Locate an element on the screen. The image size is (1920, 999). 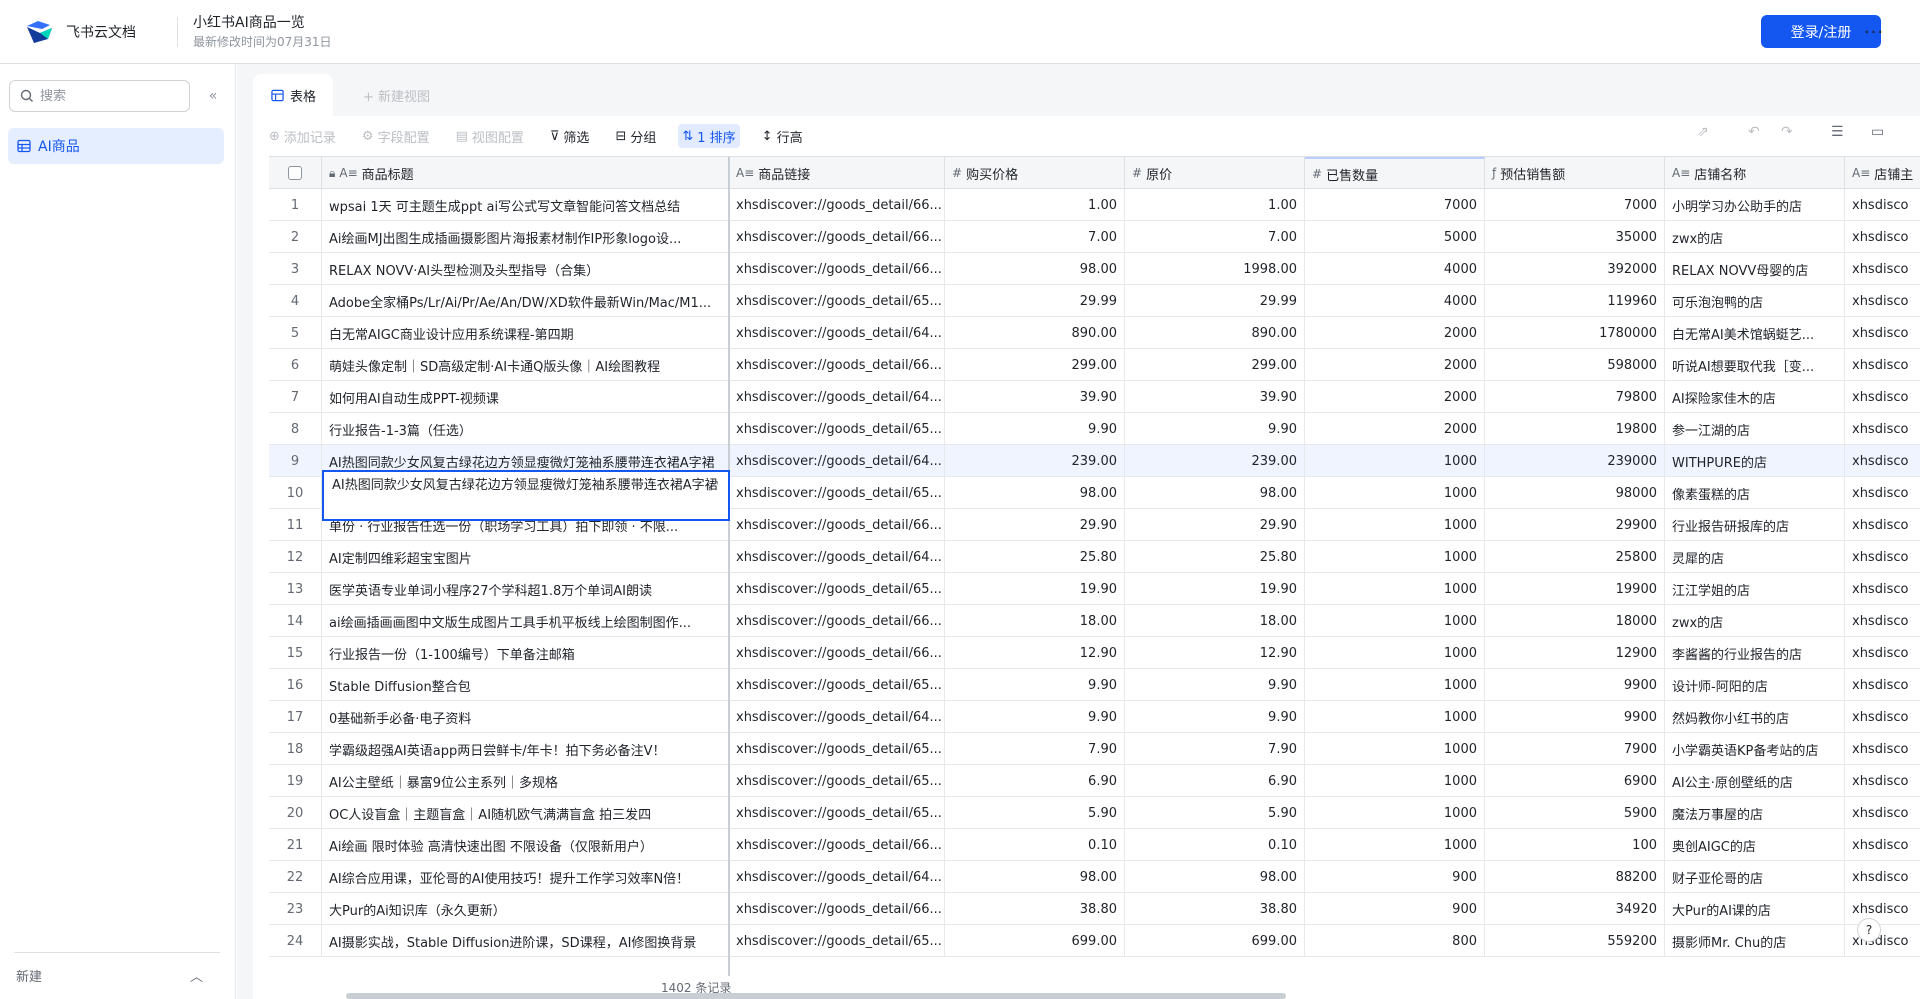
row-index: 11 is located at coordinates (295, 525).